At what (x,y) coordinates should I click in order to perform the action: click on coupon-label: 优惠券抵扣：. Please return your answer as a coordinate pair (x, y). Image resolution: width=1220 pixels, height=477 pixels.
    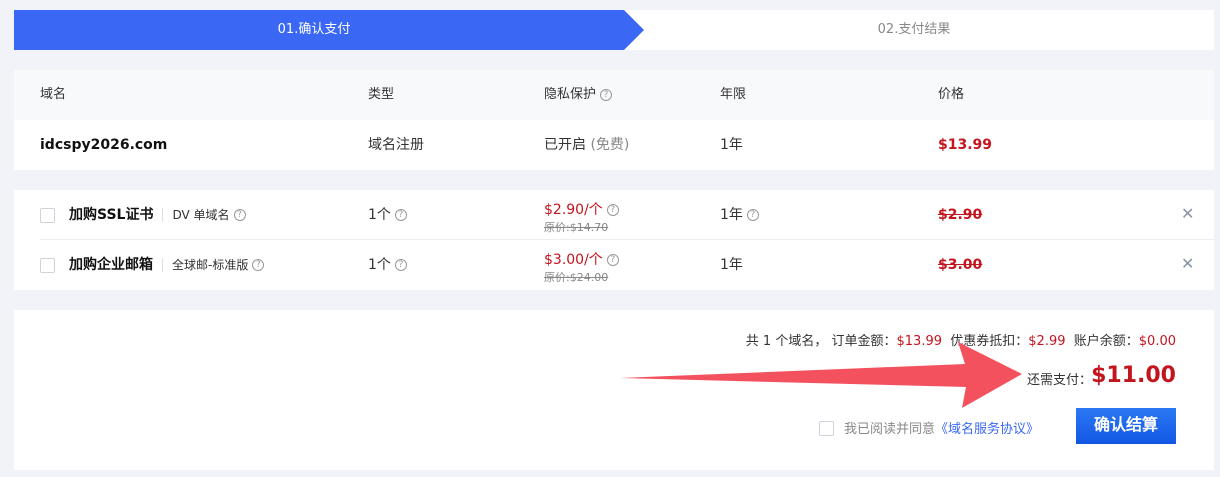
    Looking at the image, I should click on (989, 341).